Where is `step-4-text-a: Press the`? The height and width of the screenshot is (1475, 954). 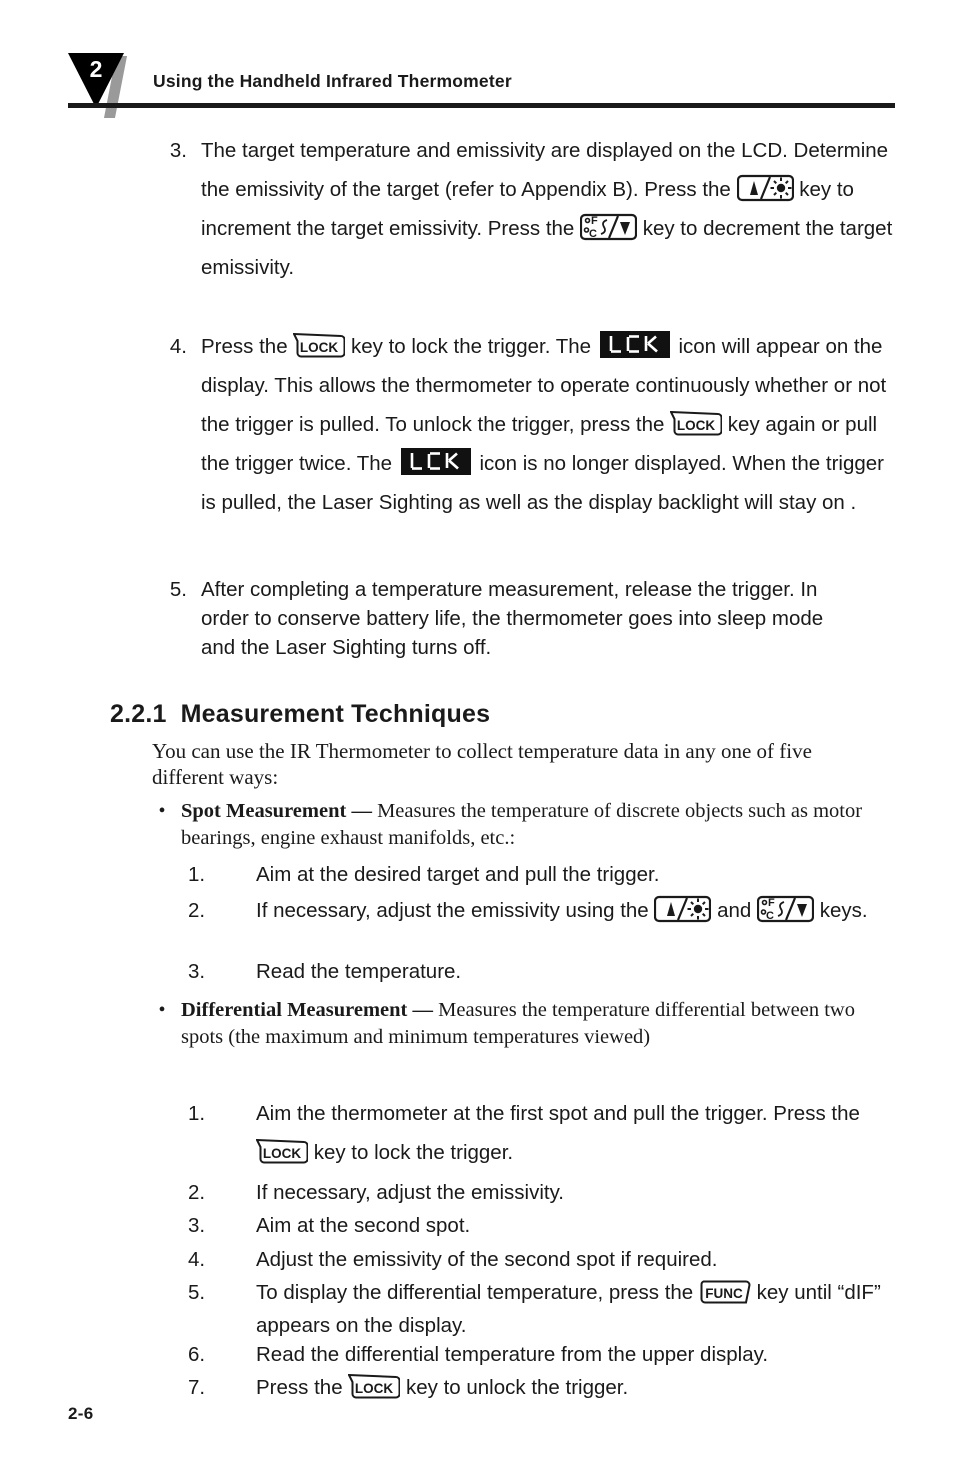 step-4-text-a: Press the is located at coordinates (247, 346).